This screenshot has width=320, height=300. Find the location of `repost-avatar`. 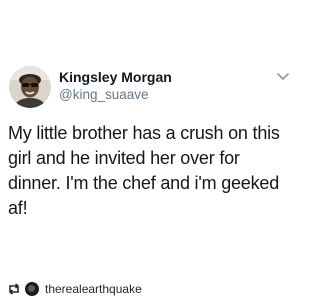

repost-avatar is located at coordinates (32, 289).